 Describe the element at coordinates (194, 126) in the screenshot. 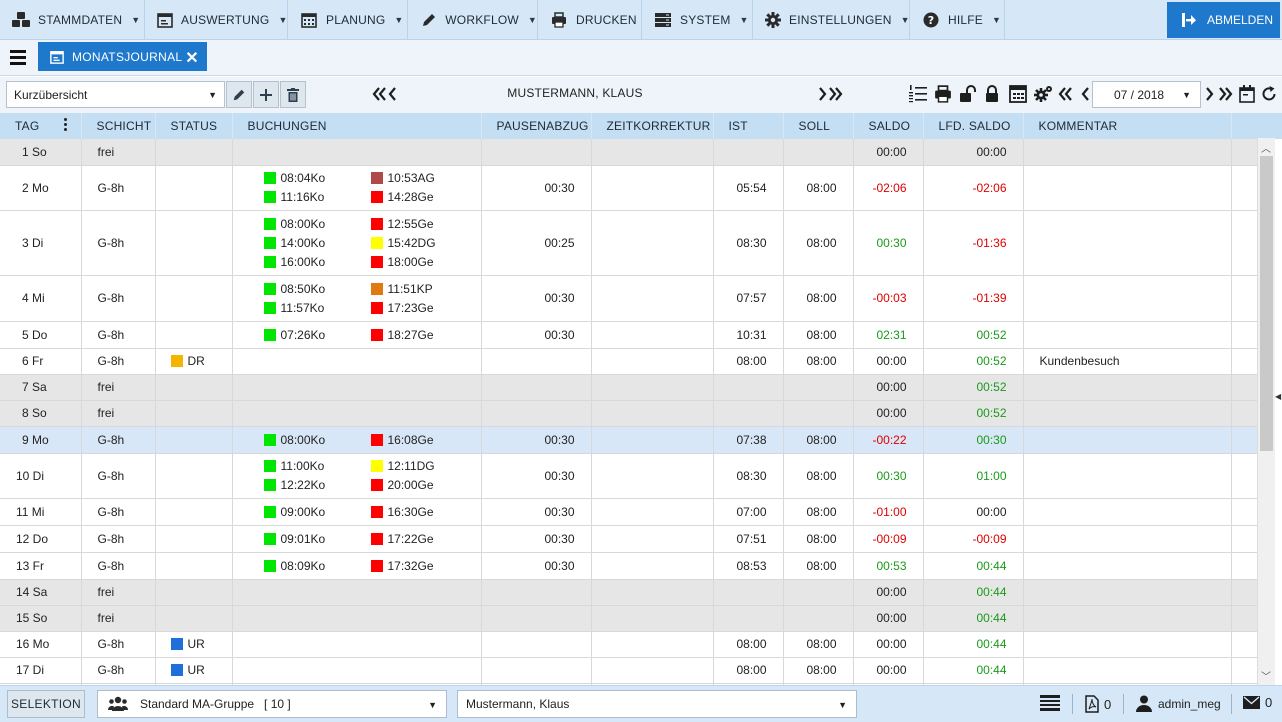

I see `column-header-status: STATUS` at that location.